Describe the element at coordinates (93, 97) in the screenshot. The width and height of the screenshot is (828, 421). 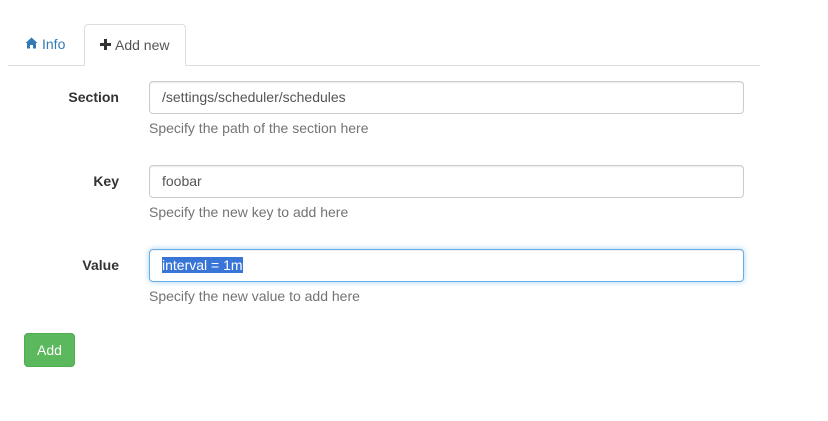
I see `section-label: Section` at that location.